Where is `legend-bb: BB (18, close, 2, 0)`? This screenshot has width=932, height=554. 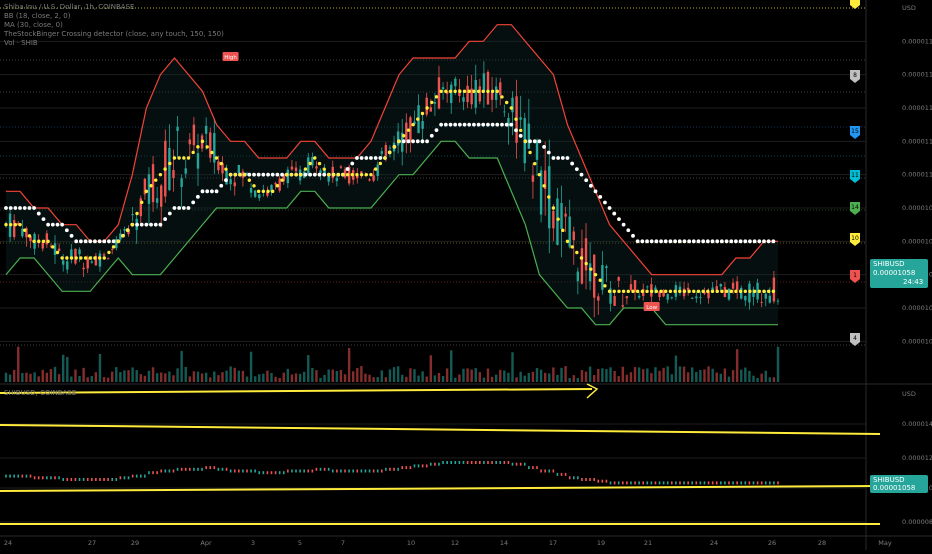 legend-bb: BB (18, close, 2, 0) is located at coordinates (114, 16).